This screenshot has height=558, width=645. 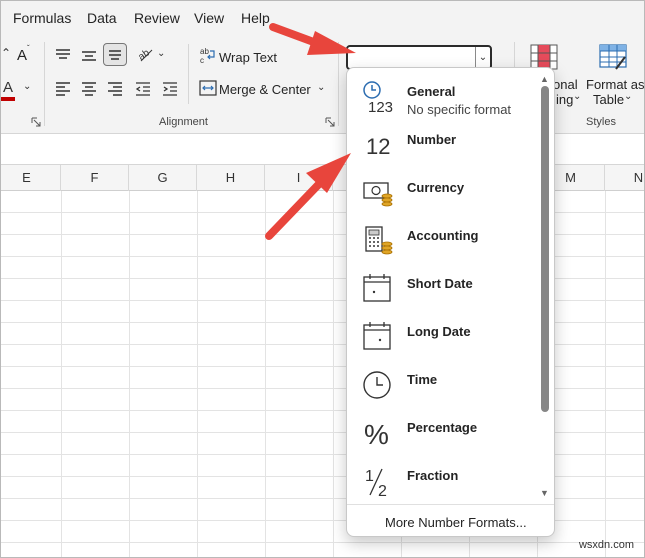 I want to click on increase-indent-icon, so click(x=170, y=88).